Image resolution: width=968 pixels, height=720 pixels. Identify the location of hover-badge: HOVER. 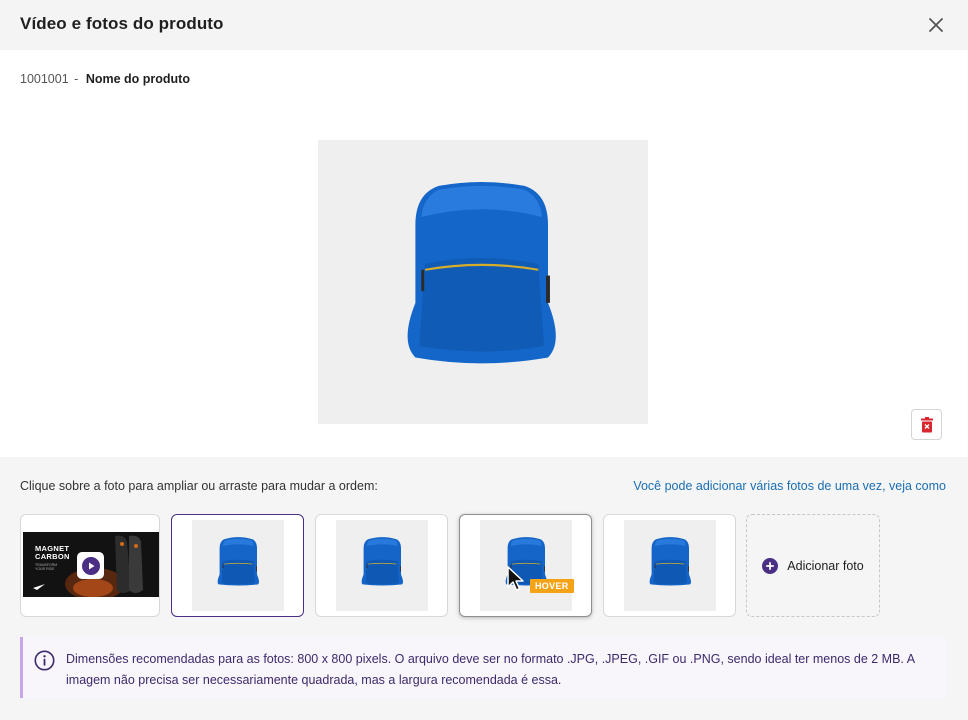
(552, 586).